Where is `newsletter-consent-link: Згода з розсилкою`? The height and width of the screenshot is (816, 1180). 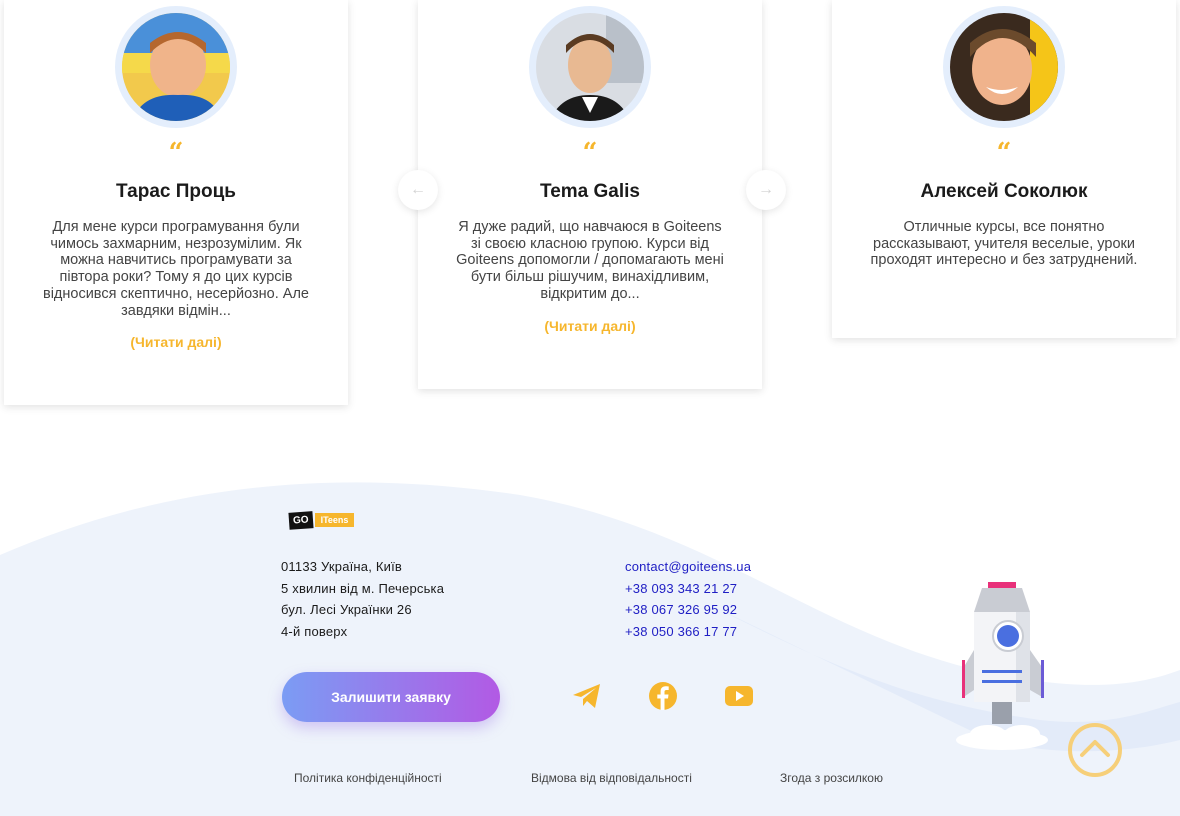
newsletter-consent-link: Згода з розсилкою is located at coordinates (831, 778).